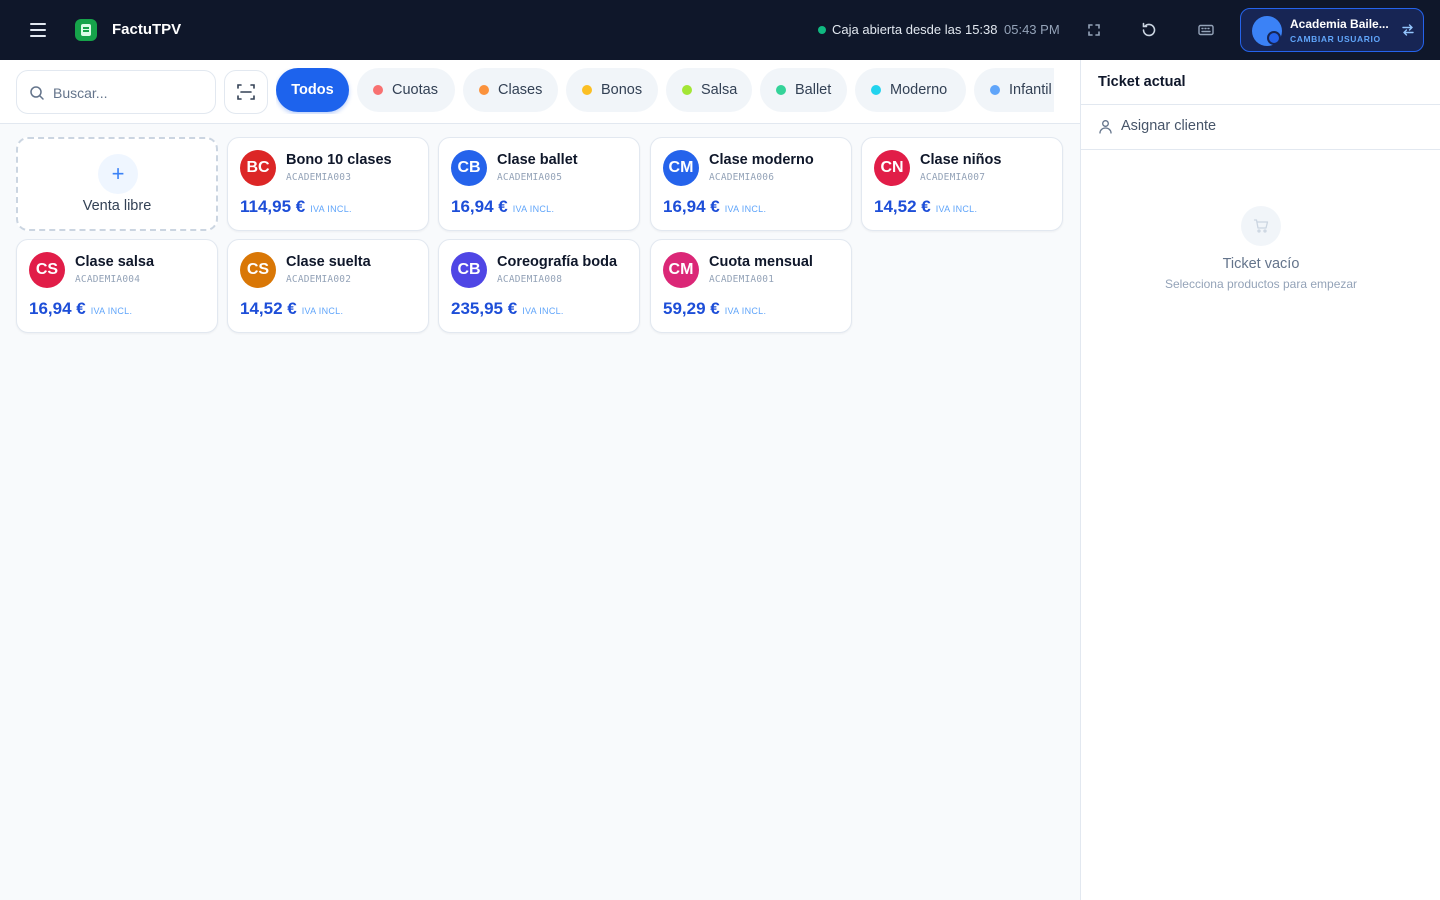  I want to click on plus-icon: +, so click(118, 174).